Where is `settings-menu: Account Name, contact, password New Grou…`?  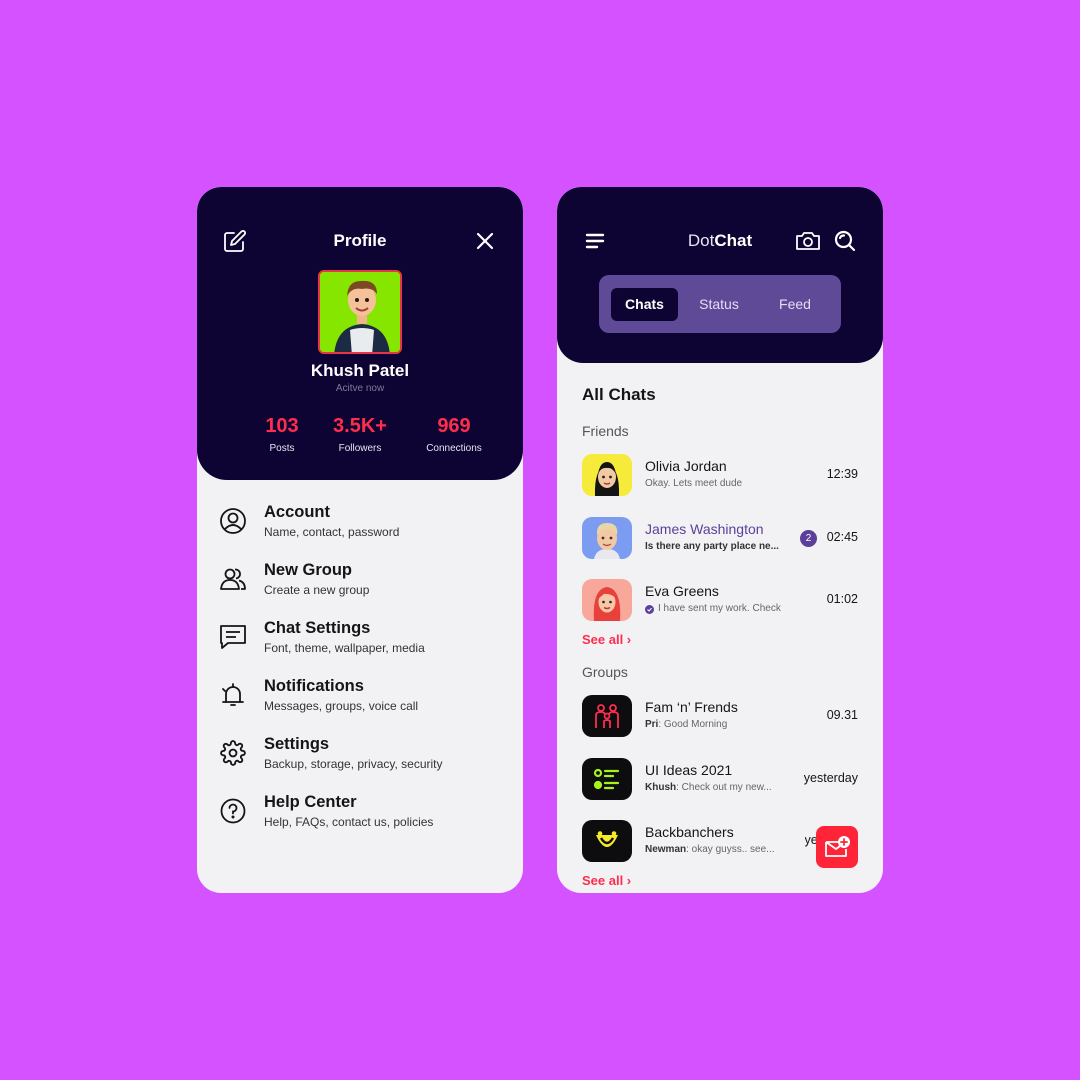
settings-menu: Account Name, contact, password New Grou… is located at coordinates (364, 677).